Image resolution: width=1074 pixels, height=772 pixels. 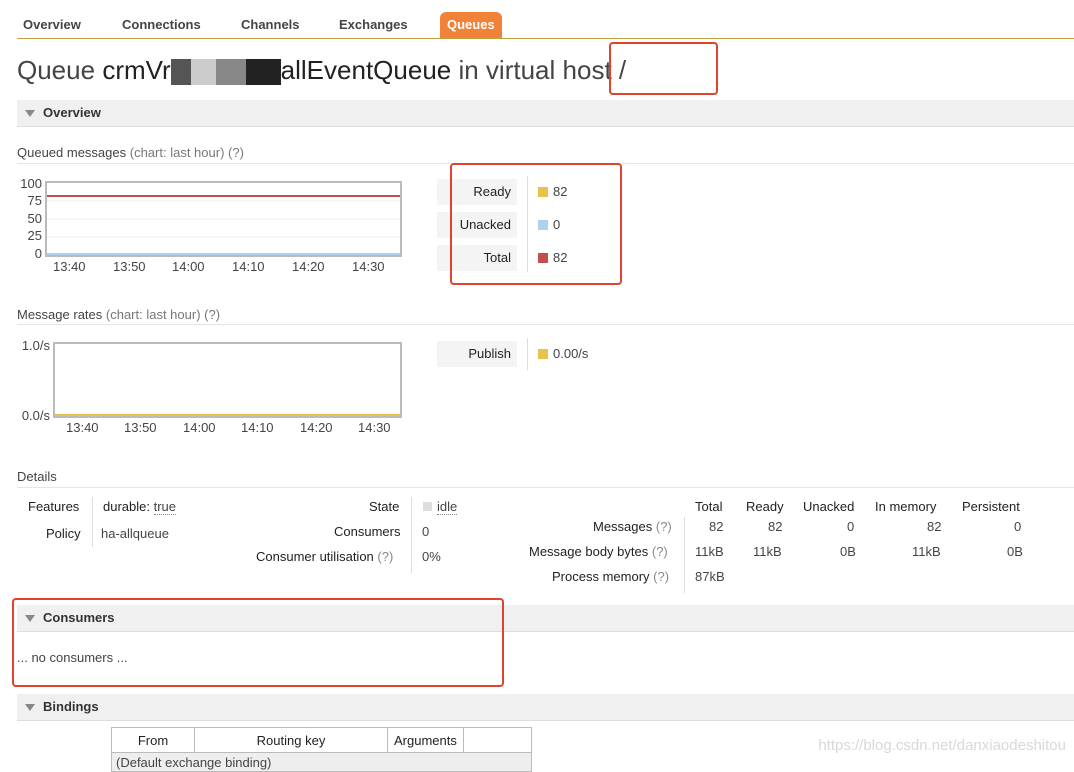 What do you see at coordinates (153, 740) in the screenshot?
I see `col-header-from: From` at bounding box center [153, 740].